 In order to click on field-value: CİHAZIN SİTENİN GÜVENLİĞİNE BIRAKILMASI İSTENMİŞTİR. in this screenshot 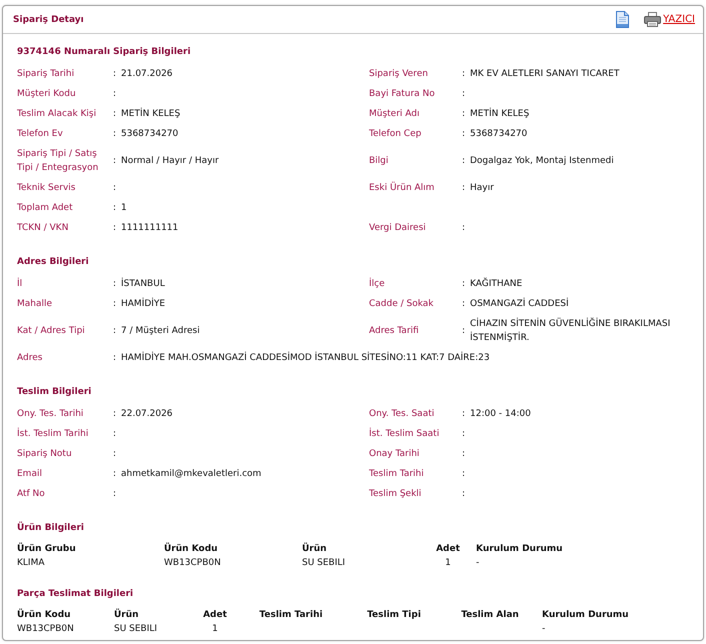, I will do `click(571, 331)`.